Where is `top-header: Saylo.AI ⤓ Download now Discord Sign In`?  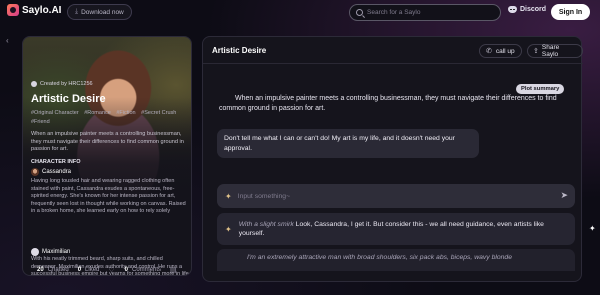 top-header: Saylo.AI ⤓ Download now Discord Sign In is located at coordinates (300, 12).